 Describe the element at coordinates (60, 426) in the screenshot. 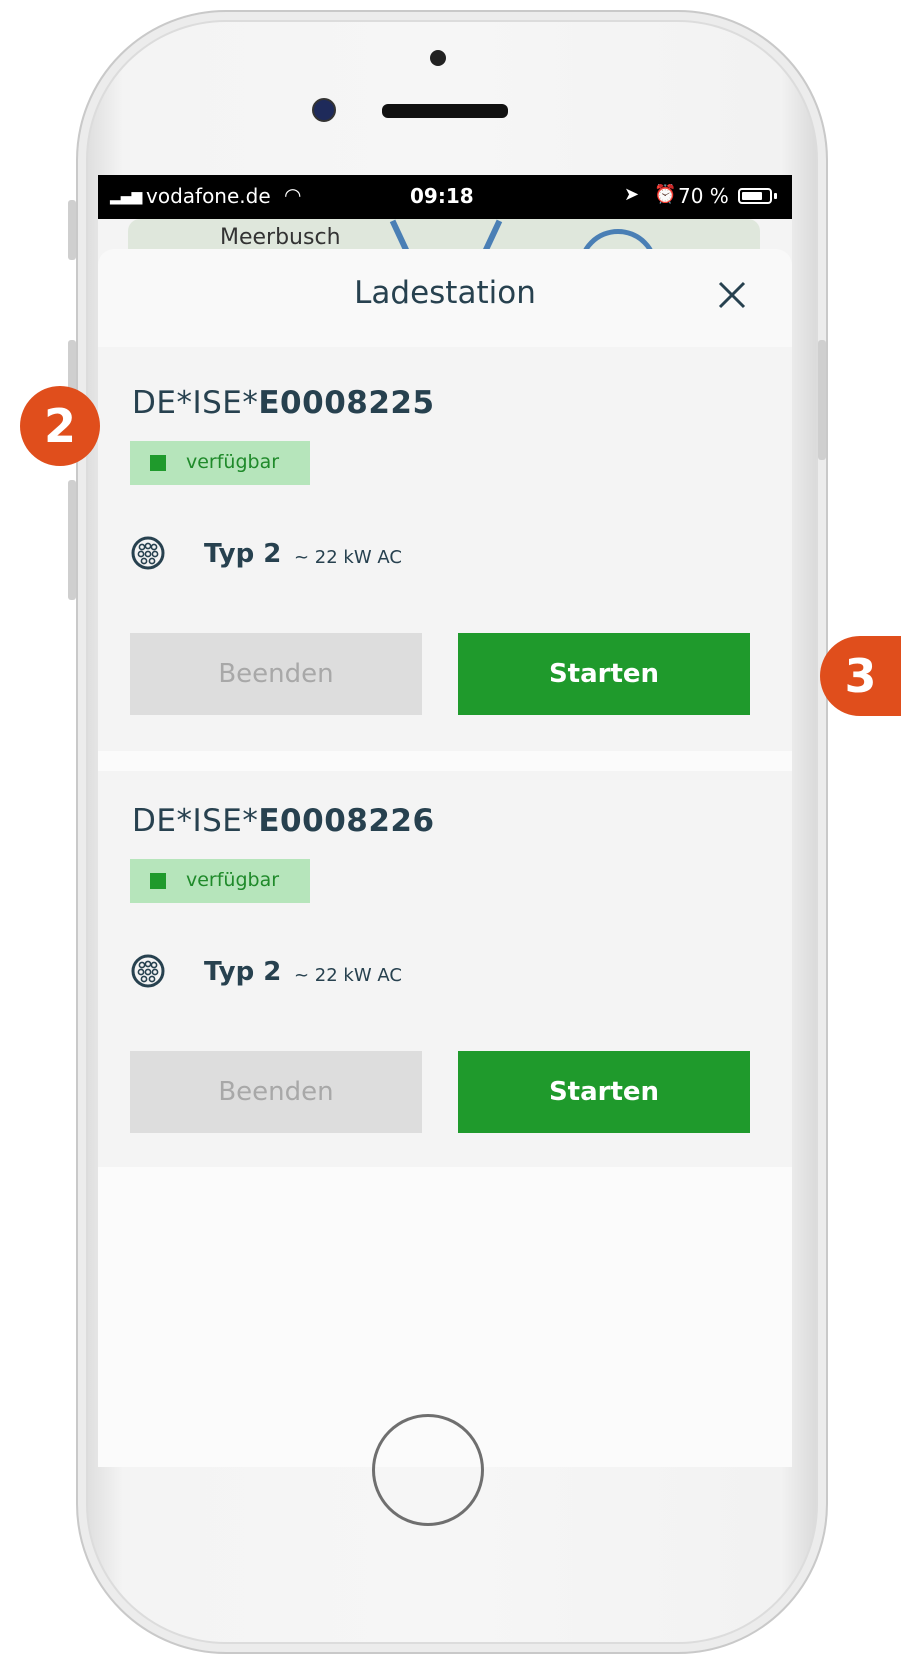

I see `callout-badge: 2` at that location.